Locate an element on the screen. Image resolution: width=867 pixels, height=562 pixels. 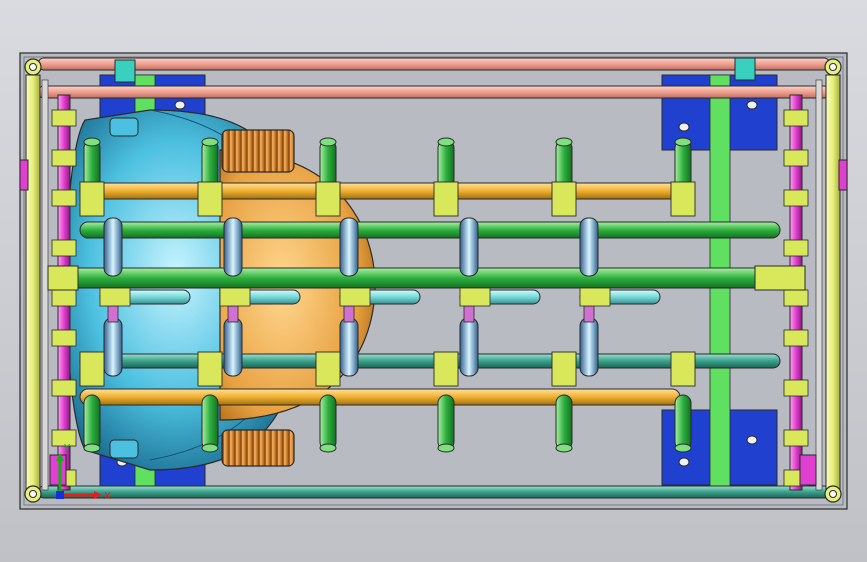
shaft-end-block-right is located at coordinates (780, 278).